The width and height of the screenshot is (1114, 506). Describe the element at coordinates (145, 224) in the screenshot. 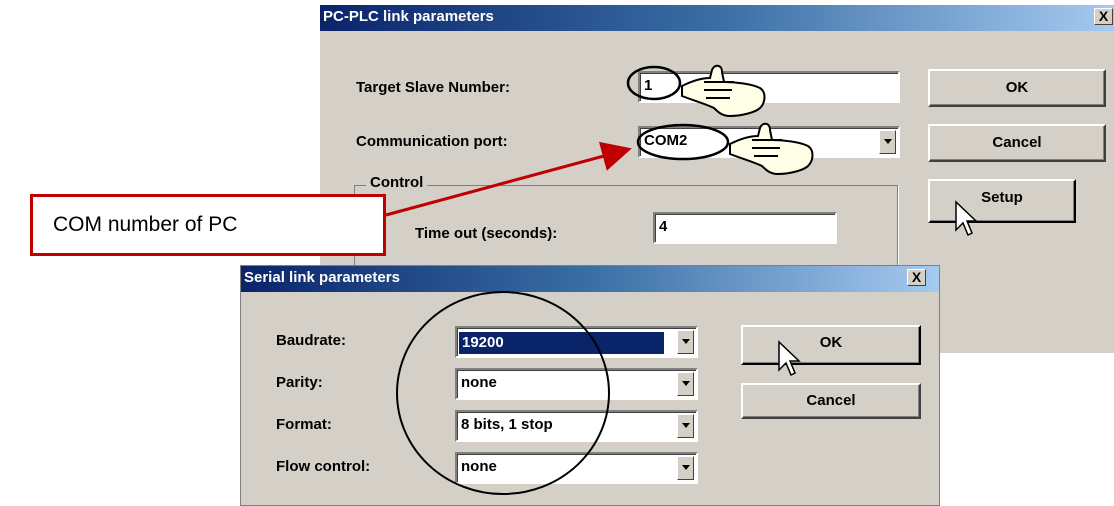

I see `callout-text: COM number of PC` at that location.